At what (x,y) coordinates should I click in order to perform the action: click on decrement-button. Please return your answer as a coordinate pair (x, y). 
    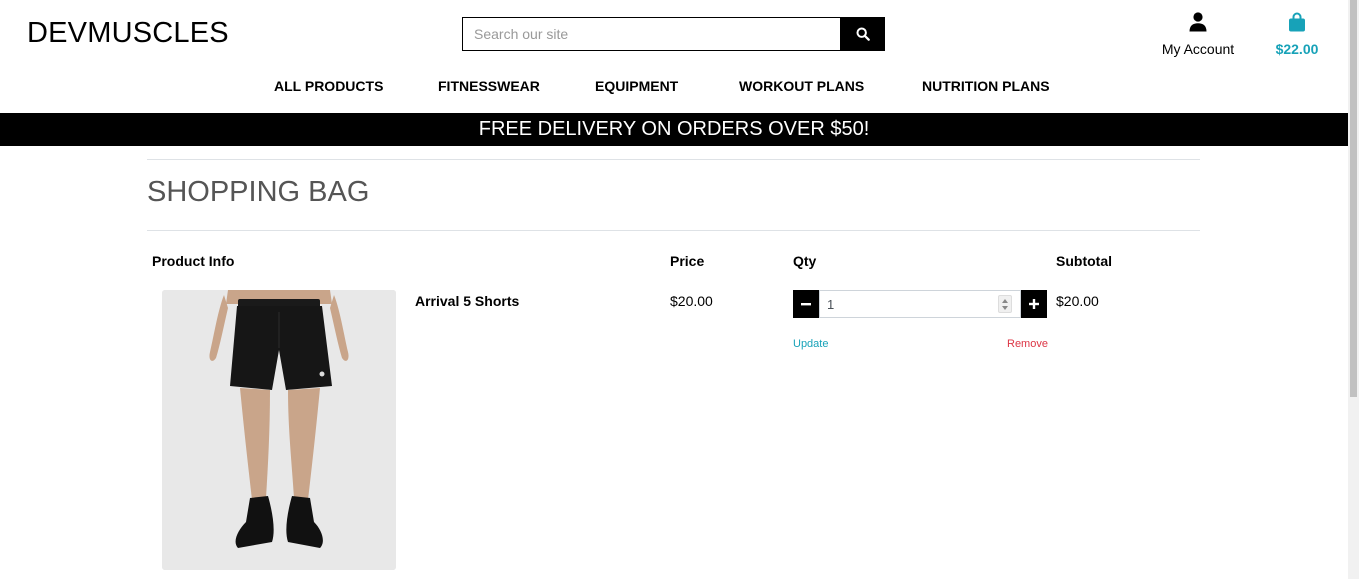
    Looking at the image, I should click on (806, 304).